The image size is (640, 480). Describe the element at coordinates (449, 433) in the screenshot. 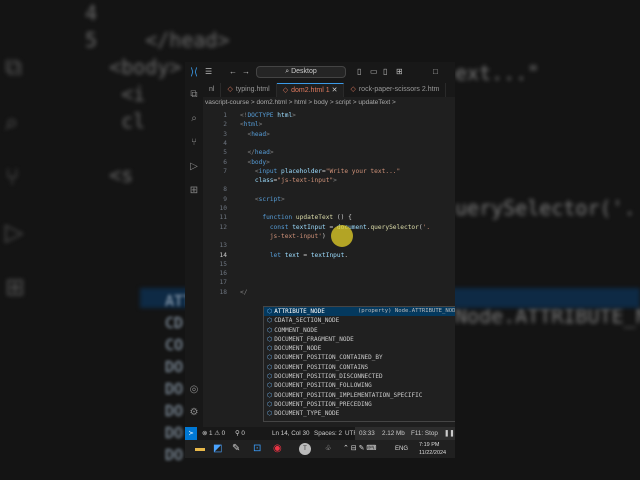

I see `pause-icon: ❚❚` at that location.